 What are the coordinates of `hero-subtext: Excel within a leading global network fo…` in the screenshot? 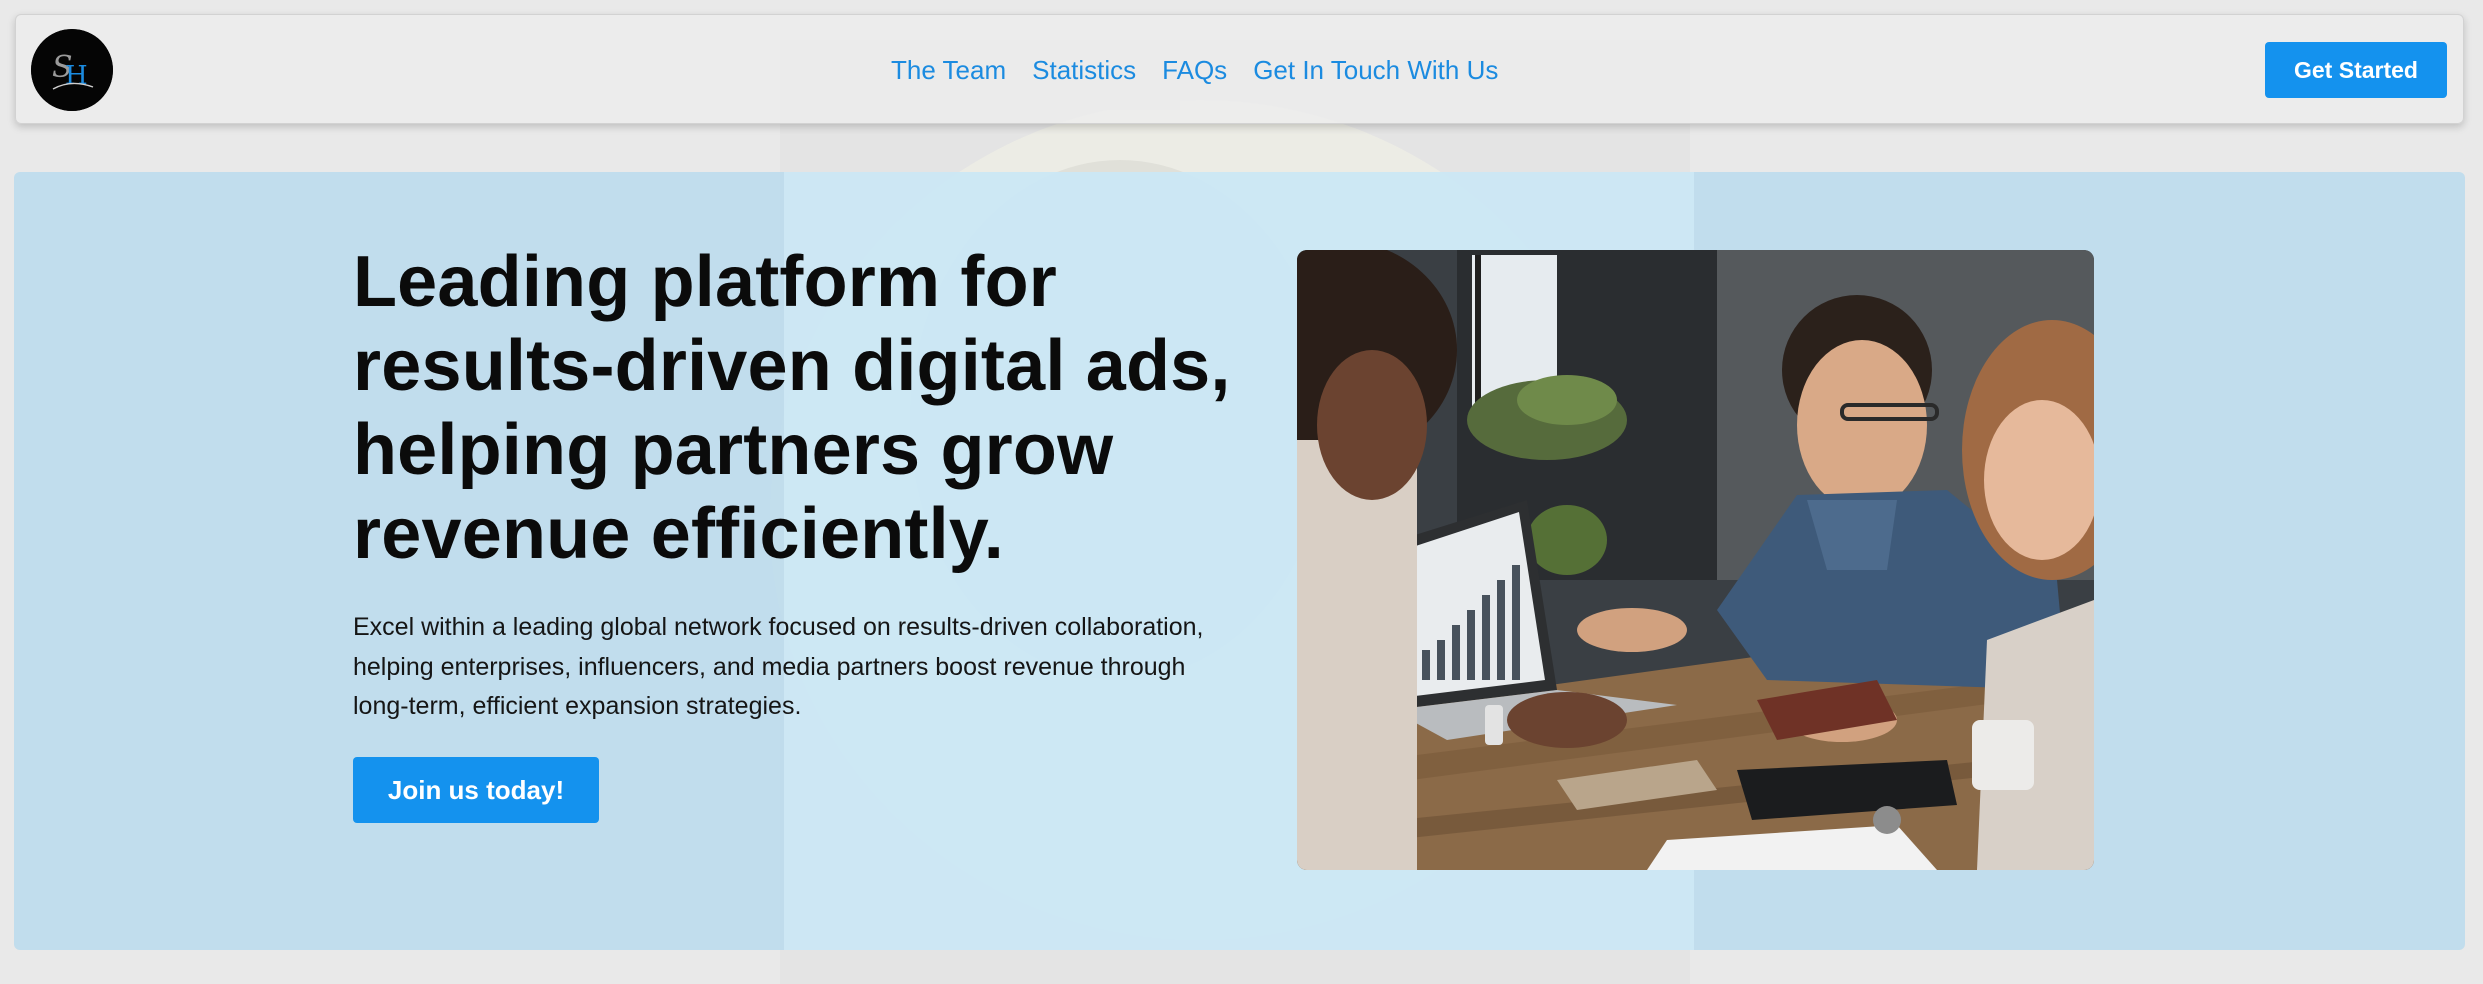 It's located at (778, 666).